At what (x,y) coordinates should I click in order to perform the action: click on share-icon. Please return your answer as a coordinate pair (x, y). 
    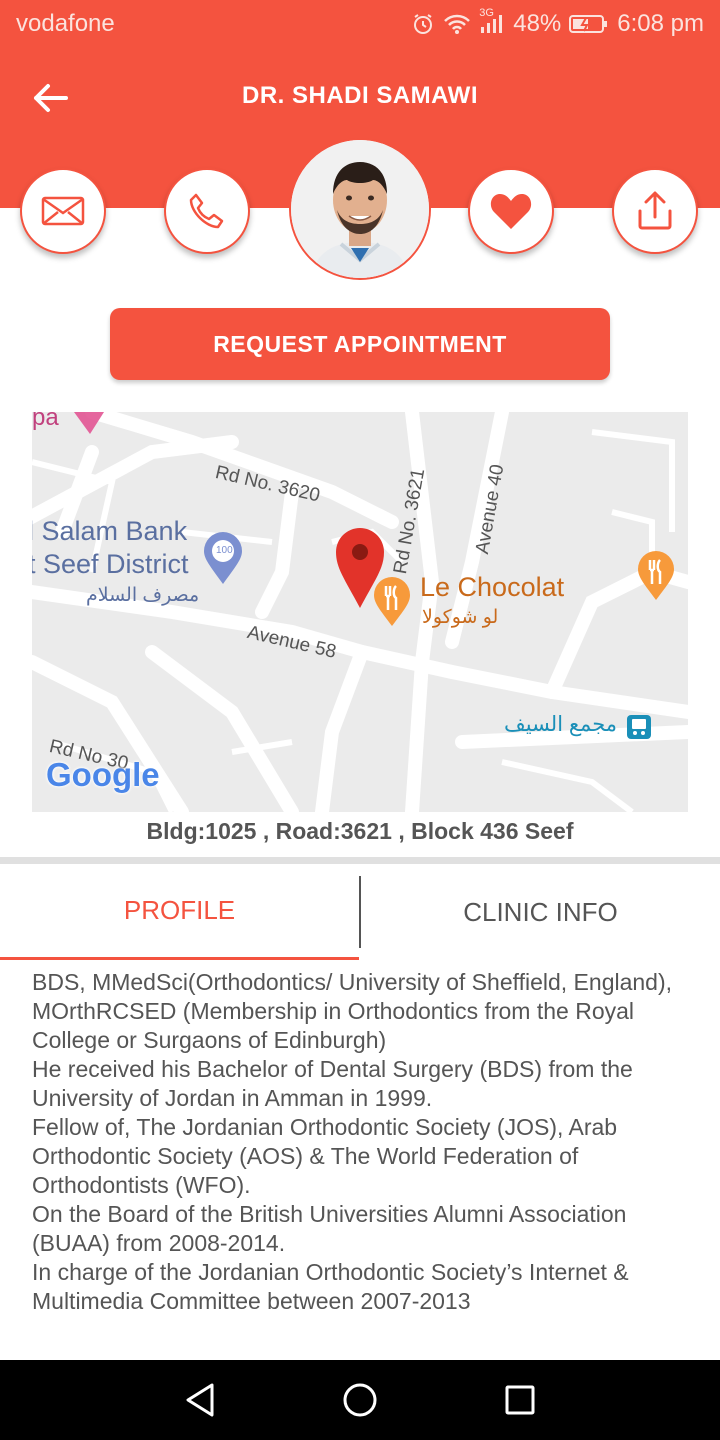
    Looking at the image, I should click on (655, 210).